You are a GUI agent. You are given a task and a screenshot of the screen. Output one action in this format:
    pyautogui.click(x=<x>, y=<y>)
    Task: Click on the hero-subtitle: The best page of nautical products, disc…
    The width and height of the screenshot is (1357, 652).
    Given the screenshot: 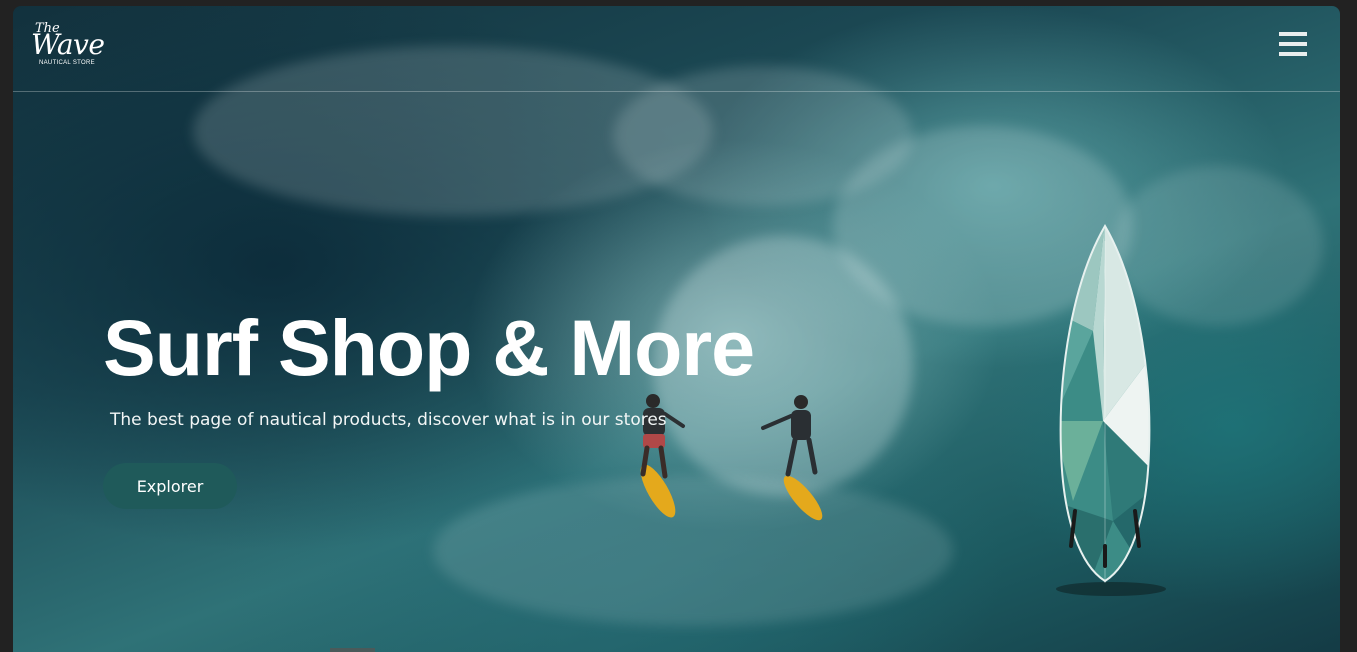 What is the action you would take?
    pyautogui.click(x=388, y=420)
    